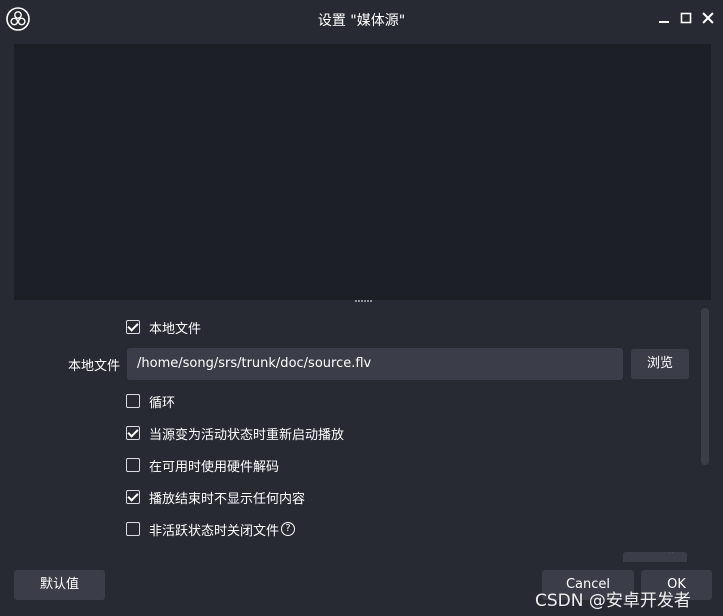 The image size is (723, 616). I want to click on chevron-up-icon: ⌃, so click(671, 556).